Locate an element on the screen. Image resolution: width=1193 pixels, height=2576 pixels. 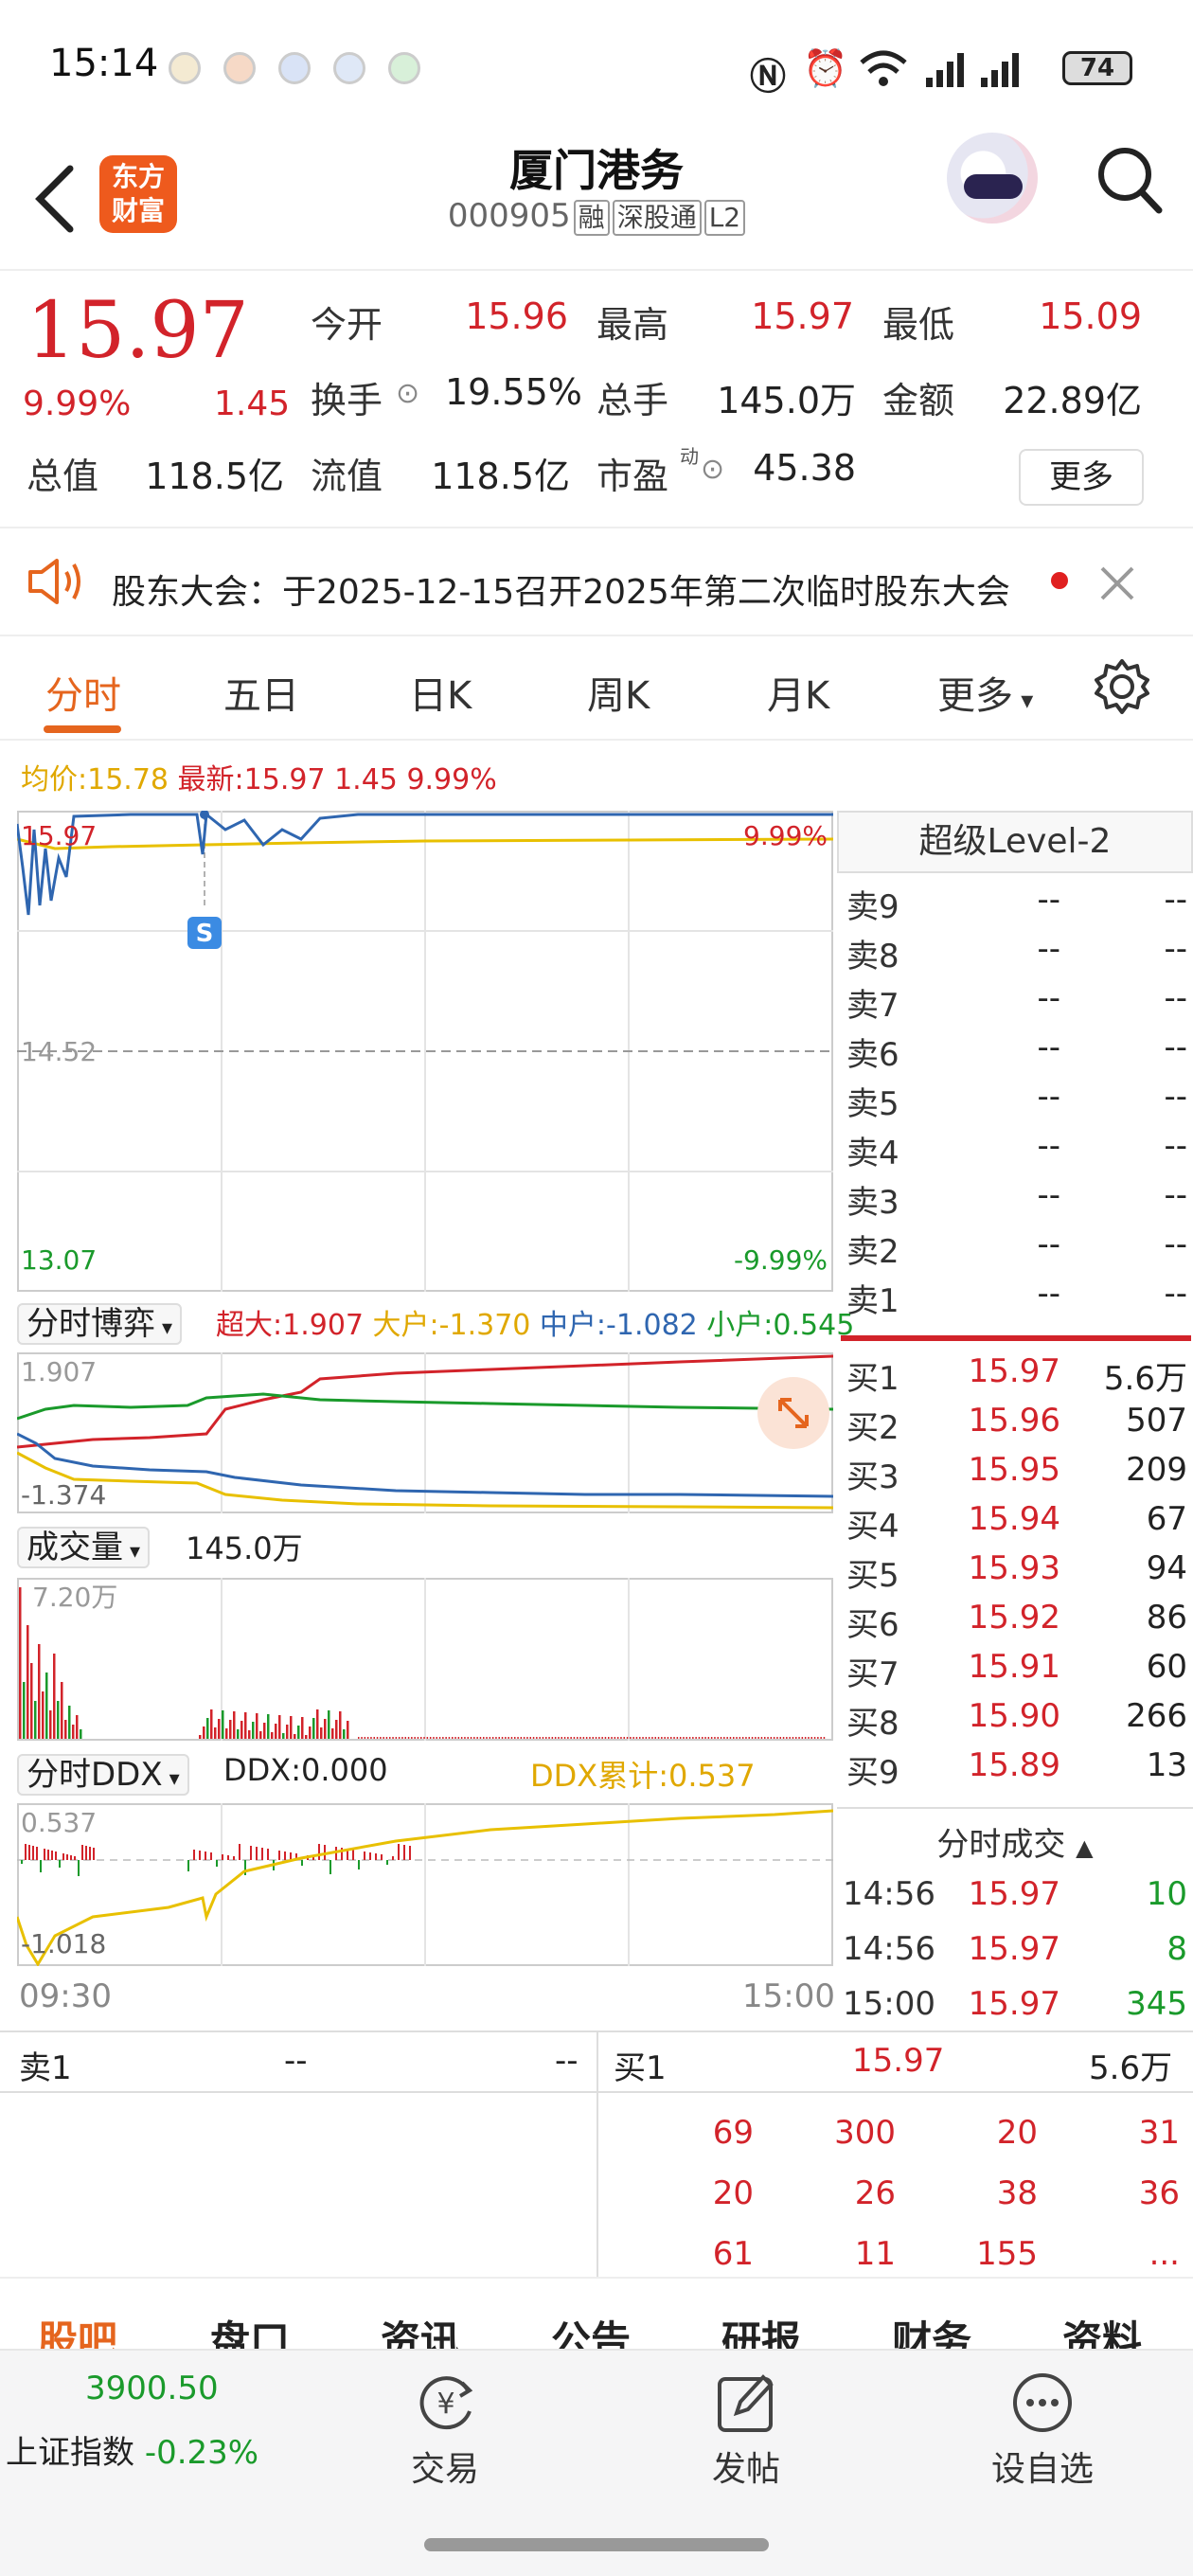
close-icon is located at coordinates (1117, 583).